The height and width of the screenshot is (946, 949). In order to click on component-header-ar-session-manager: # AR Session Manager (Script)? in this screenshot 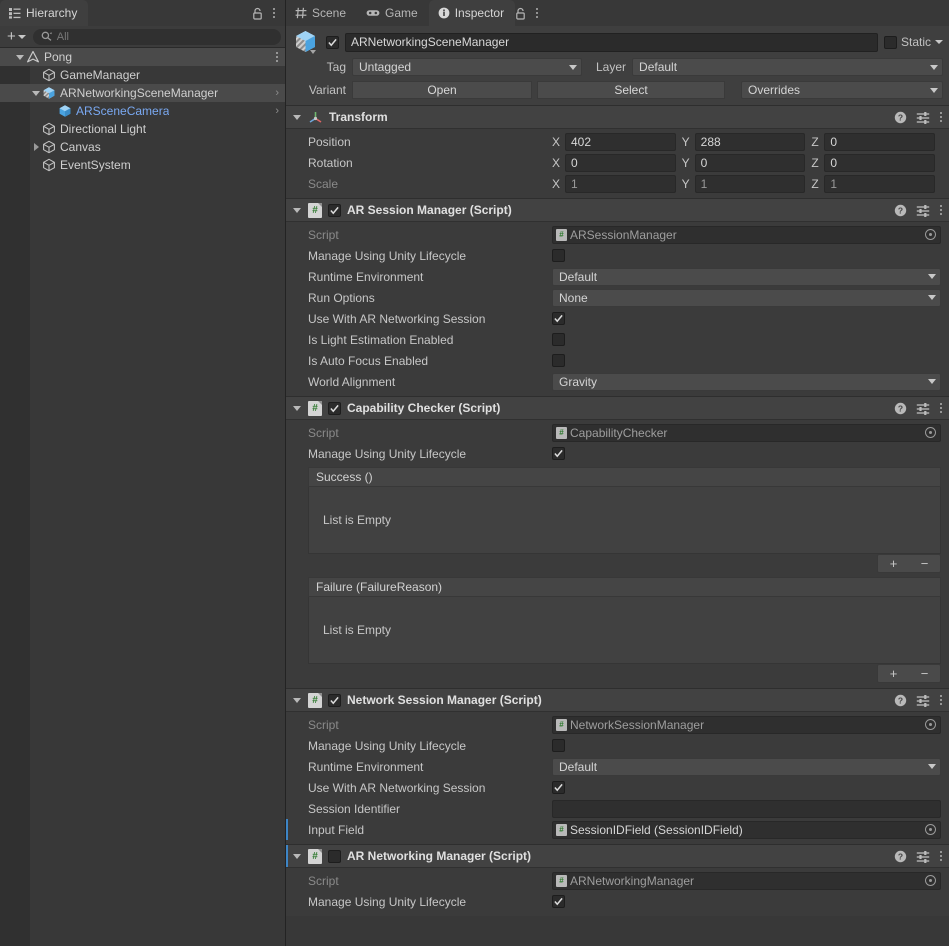, I will do `click(617, 210)`.